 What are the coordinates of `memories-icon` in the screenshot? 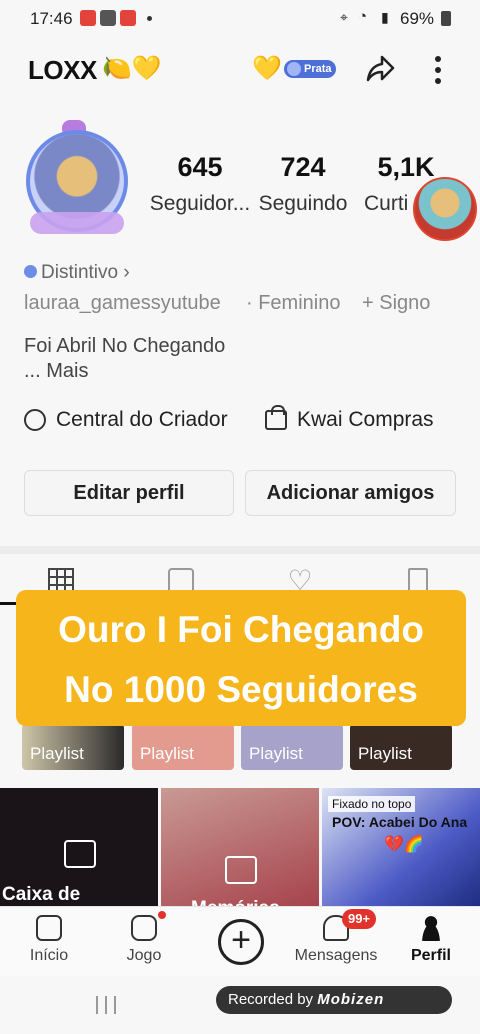 It's located at (241, 870).